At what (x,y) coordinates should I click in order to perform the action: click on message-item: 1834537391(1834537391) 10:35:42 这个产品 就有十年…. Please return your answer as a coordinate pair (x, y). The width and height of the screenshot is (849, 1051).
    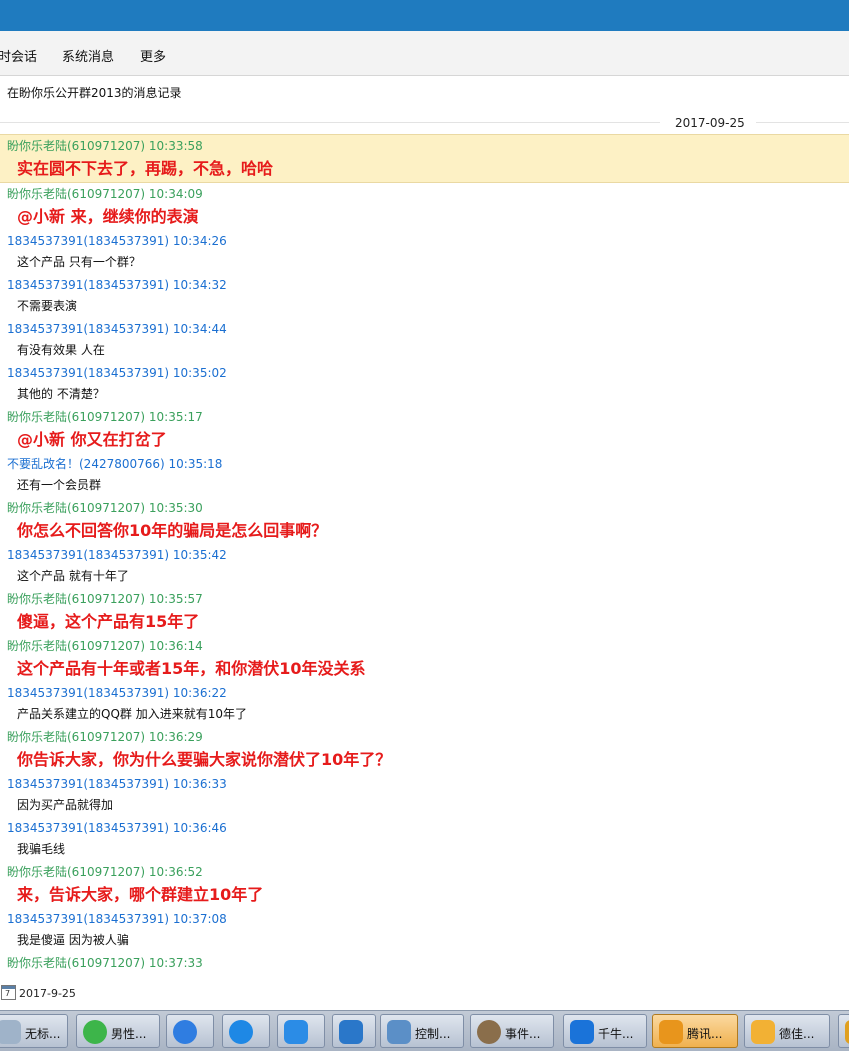
    Looking at the image, I should click on (424, 566).